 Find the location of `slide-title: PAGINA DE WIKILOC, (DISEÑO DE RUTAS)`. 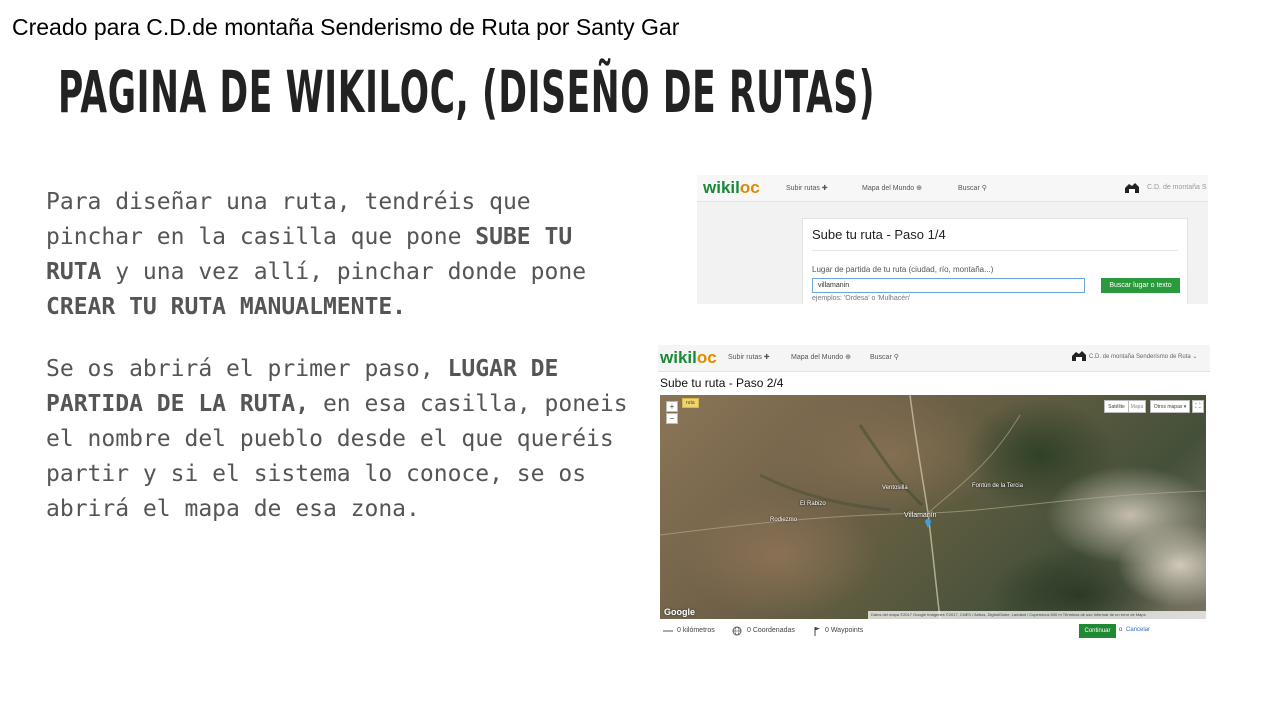

slide-title: PAGINA DE WIKILOC, (DISEÑO DE RUTAS) is located at coordinates (467, 92).